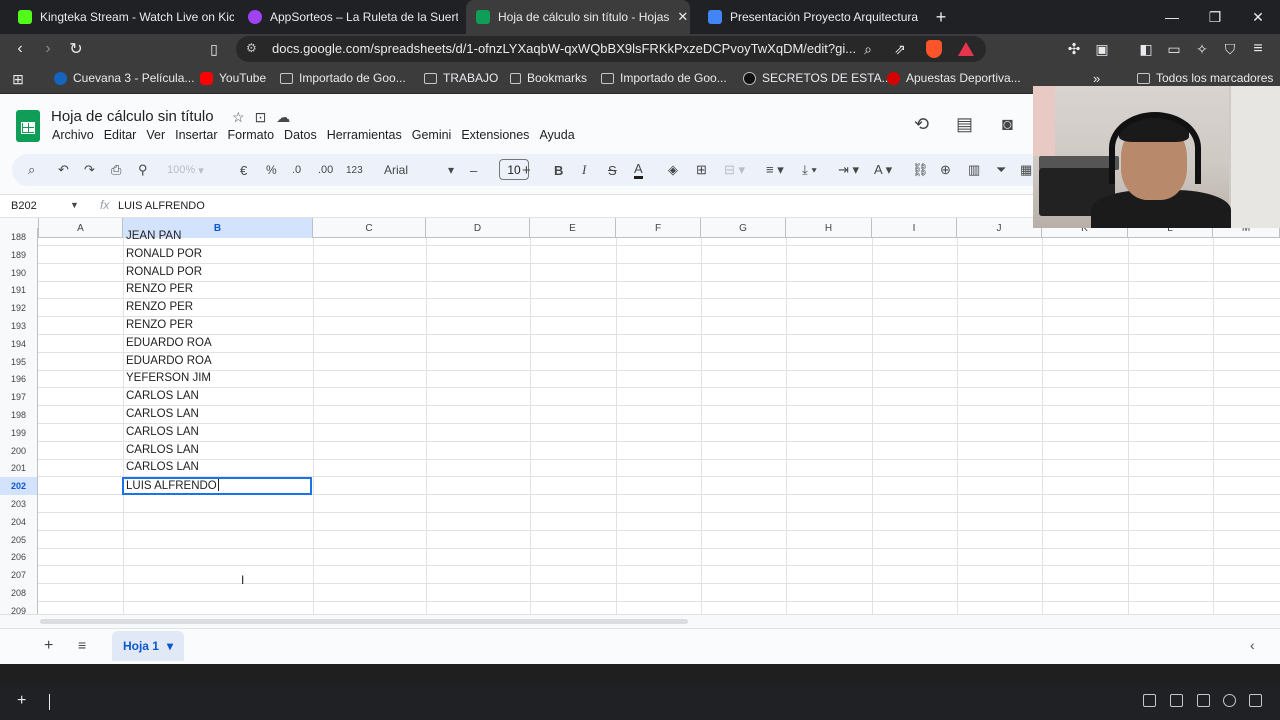 This screenshot has height=720, width=1280. What do you see at coordinates (19, 504) in the screenshot?
I see `row-header: 203` at bounding box center [19, 504].